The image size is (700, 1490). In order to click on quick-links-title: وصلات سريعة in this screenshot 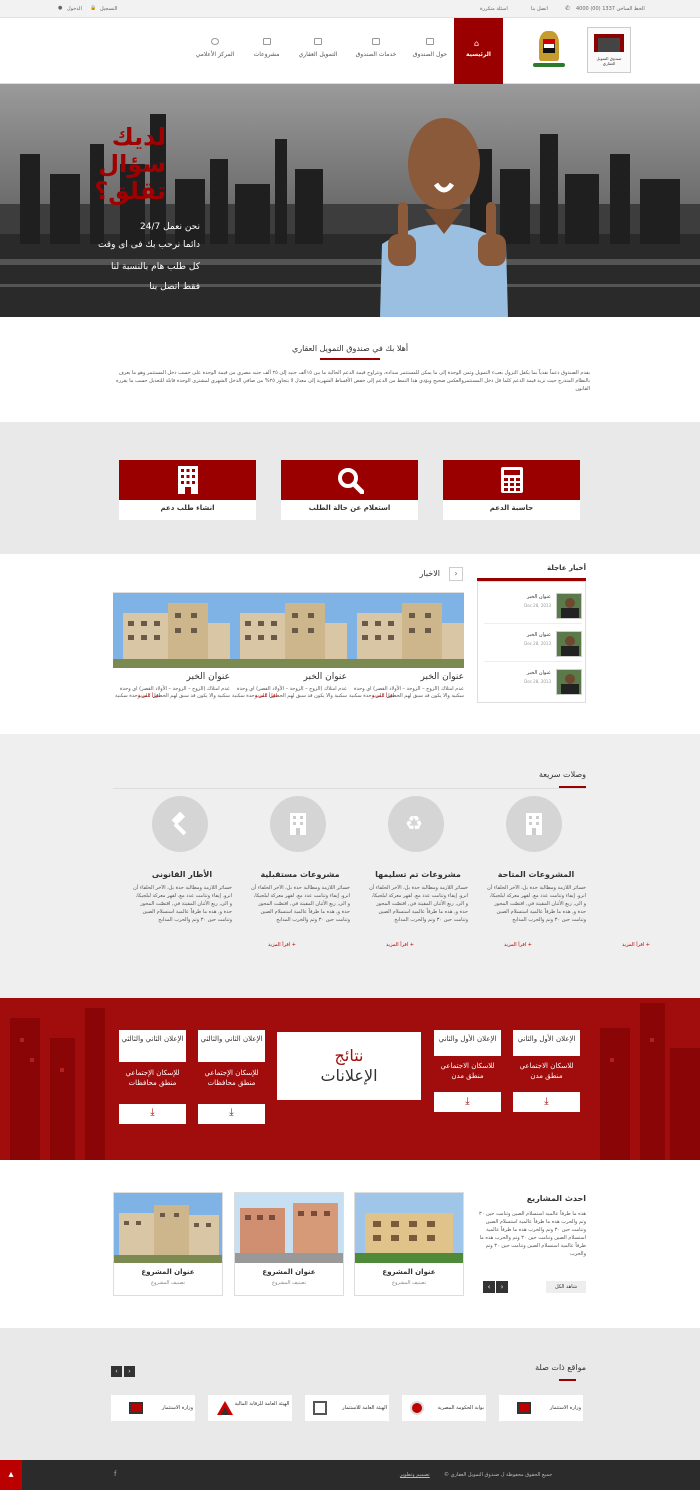, I will do `click(562, 774)`.